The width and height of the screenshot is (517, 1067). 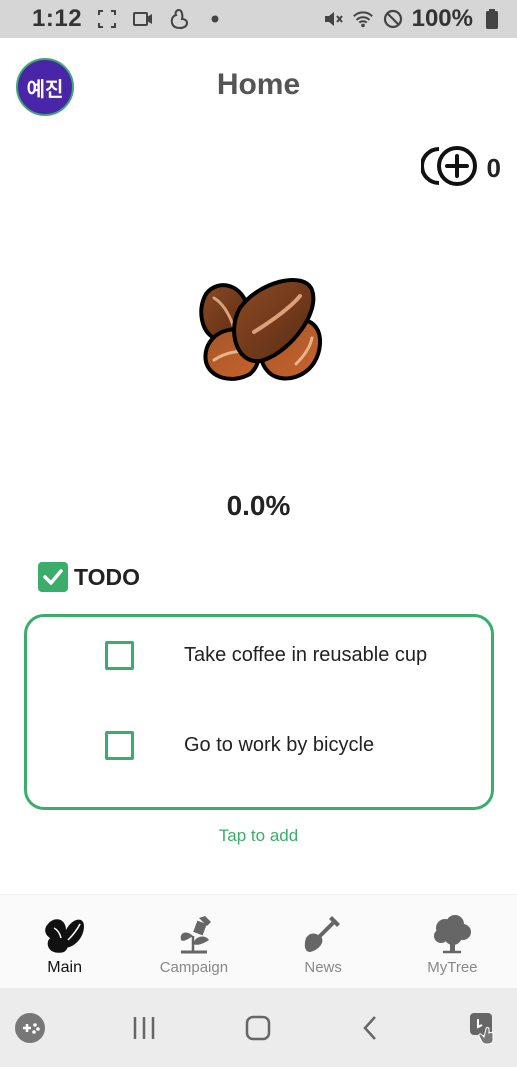 What do you see at coordinates (215, 19) in the screenshot?
I see `dot-icon` at bounding box center [215, 19].